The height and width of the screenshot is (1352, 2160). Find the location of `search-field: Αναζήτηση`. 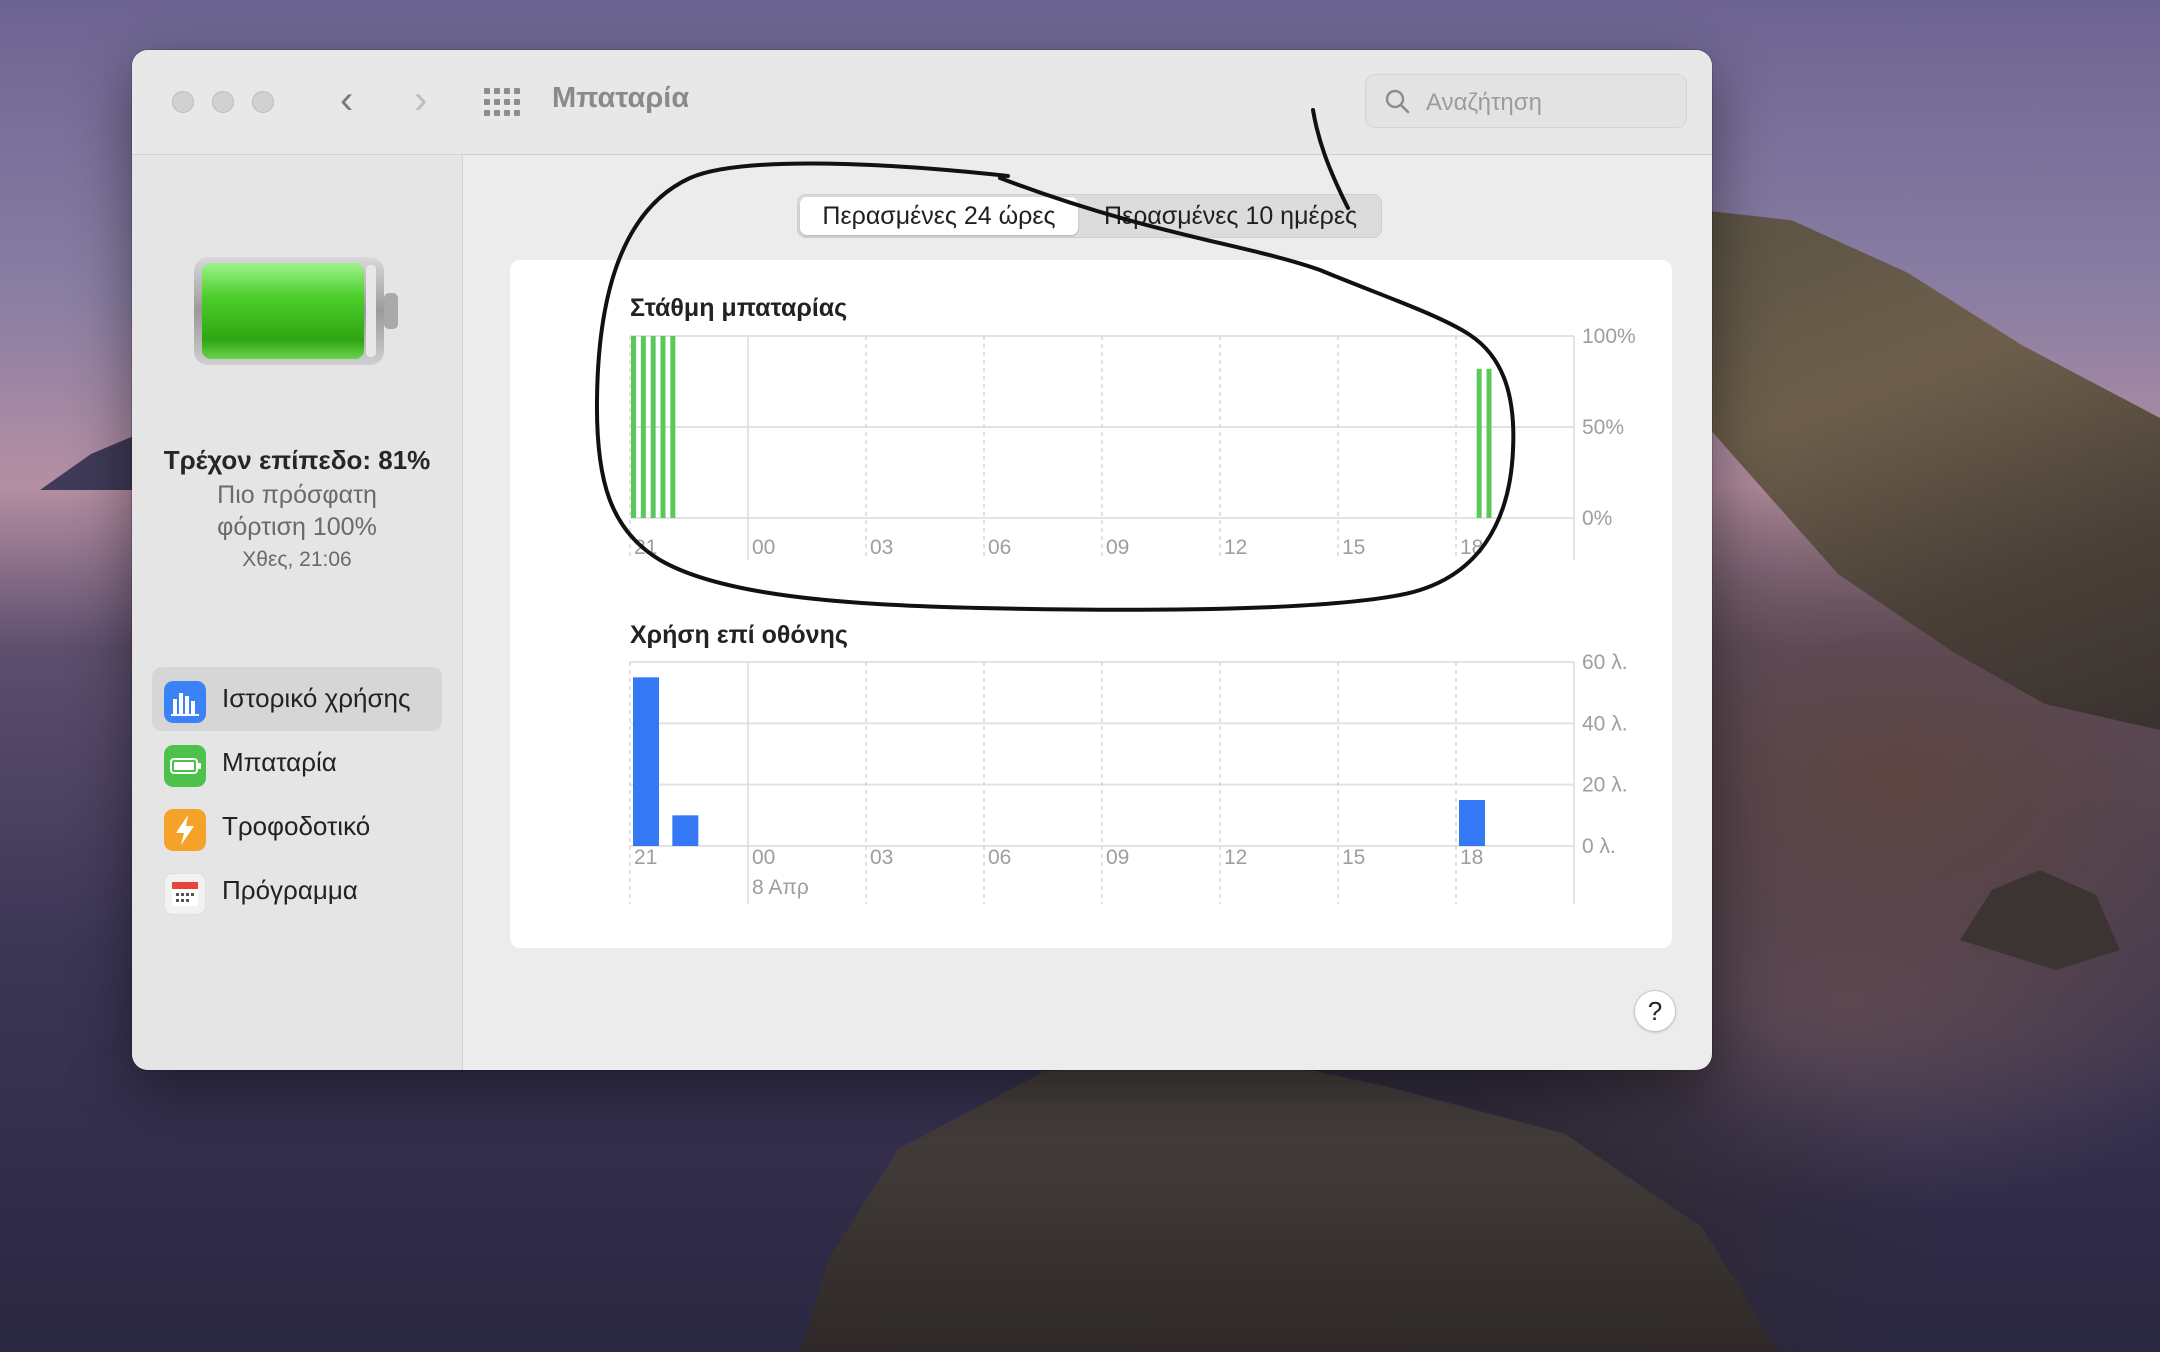

search-field: Αναζήτηση is located at coordinates (1526, 101).